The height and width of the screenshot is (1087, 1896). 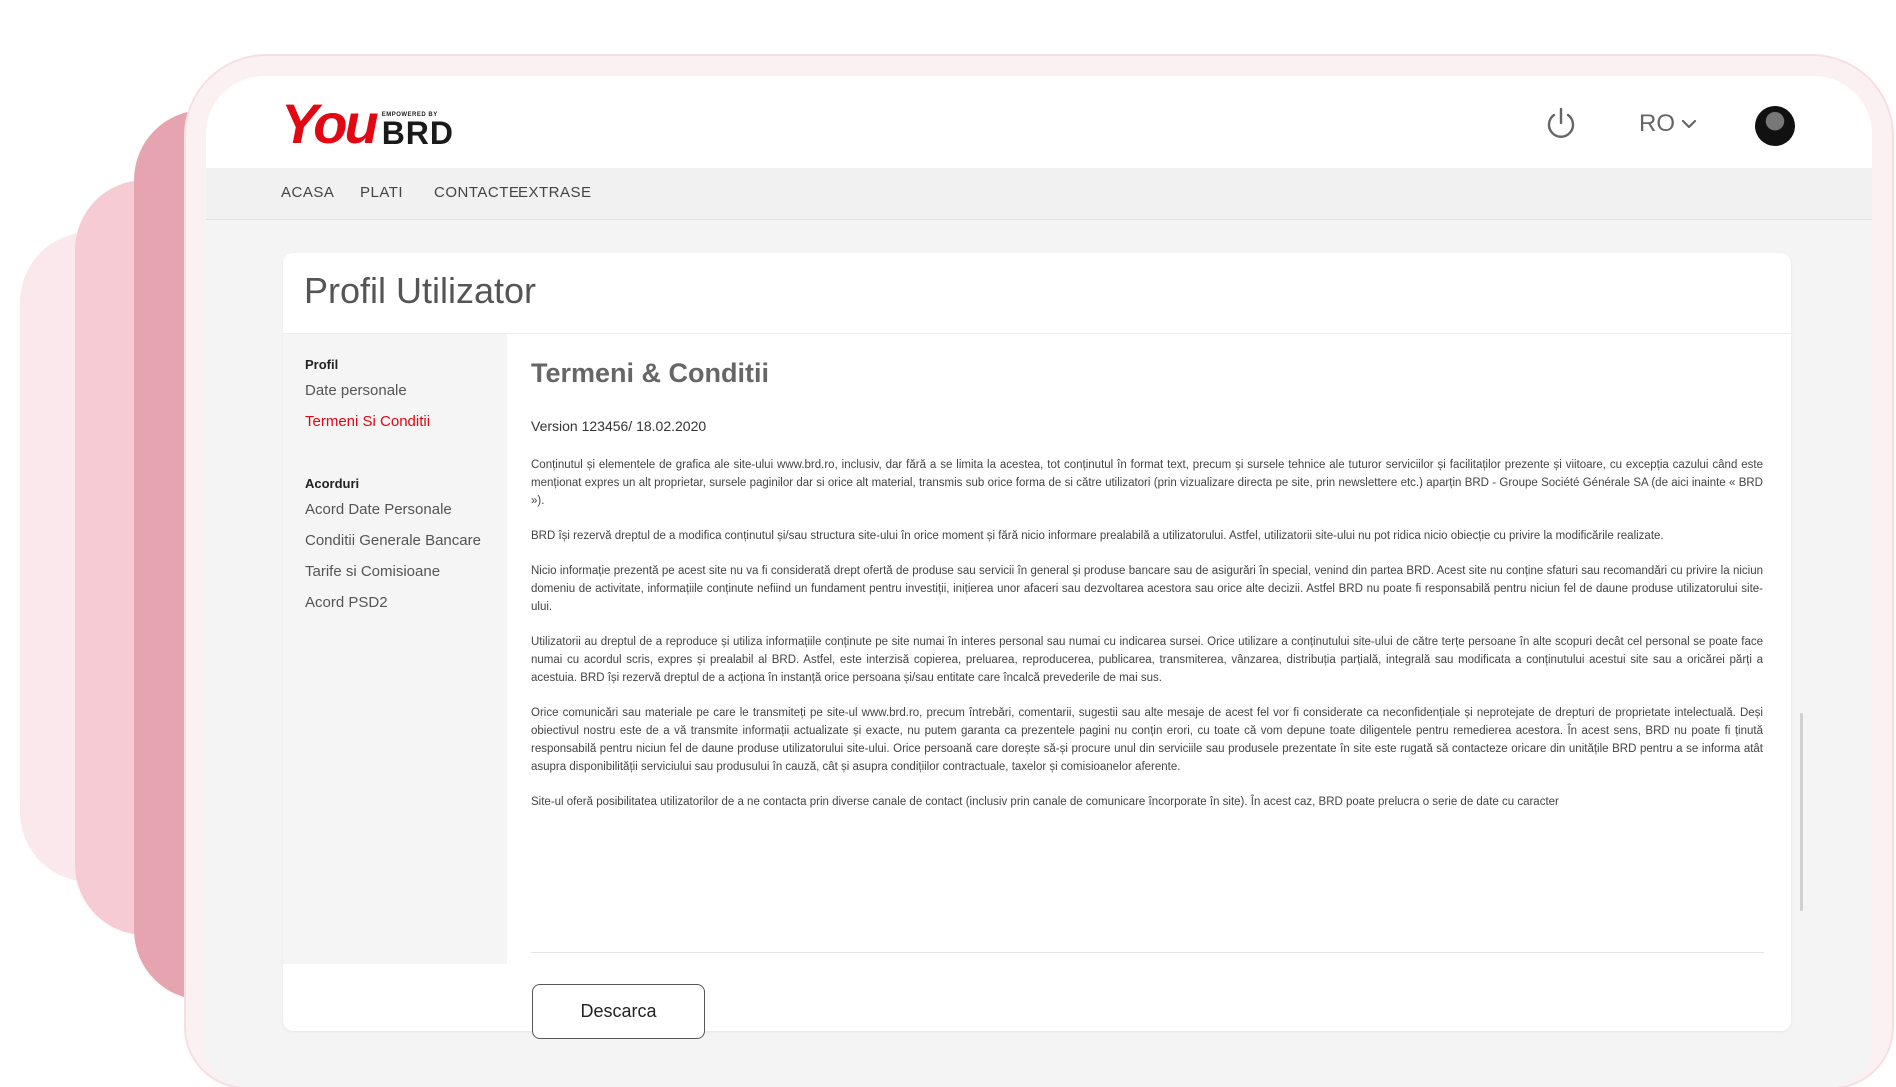 What do you see at coordinates (1657, 123) in the screenshot?
I see `language-label: RO` at bounding box center [1657, 123].